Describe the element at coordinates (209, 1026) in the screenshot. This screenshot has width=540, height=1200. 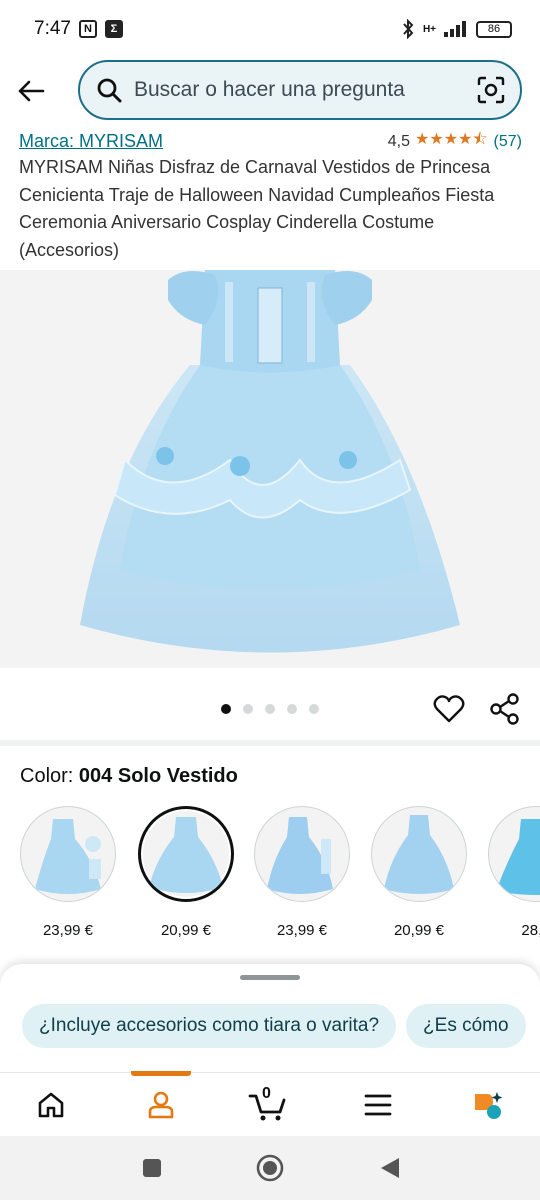
I see `suggestion-chip: ¿Incluye accesorios como tiara o varita?` at that location.